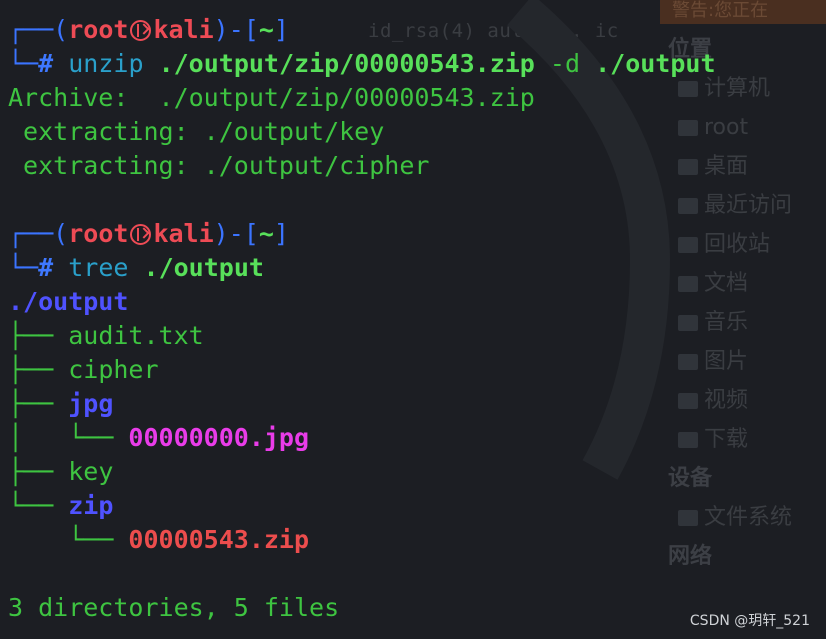 The height and width of the screenshot is (639, 826). What do you see at coordinates (61, 471) in the screenshot?
I see `tree-item-key: ├── key` at bounding box center [61, 471].